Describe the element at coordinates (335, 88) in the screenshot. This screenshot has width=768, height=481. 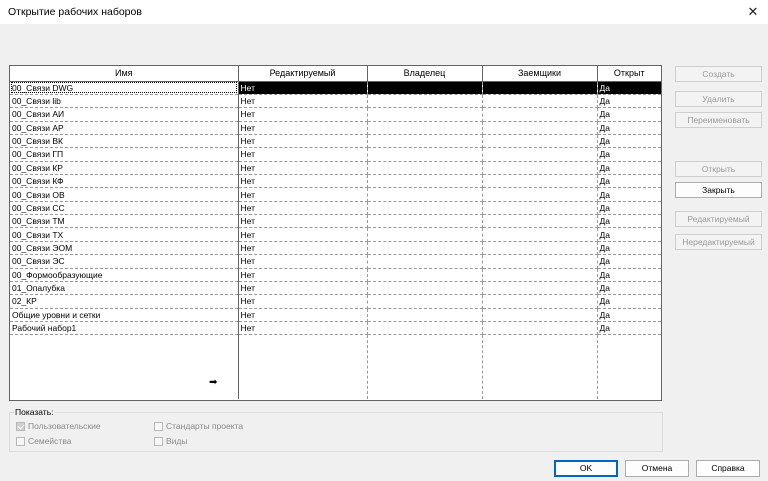
I see `table-row: 00_Связи DWG Нет Да` at that location.